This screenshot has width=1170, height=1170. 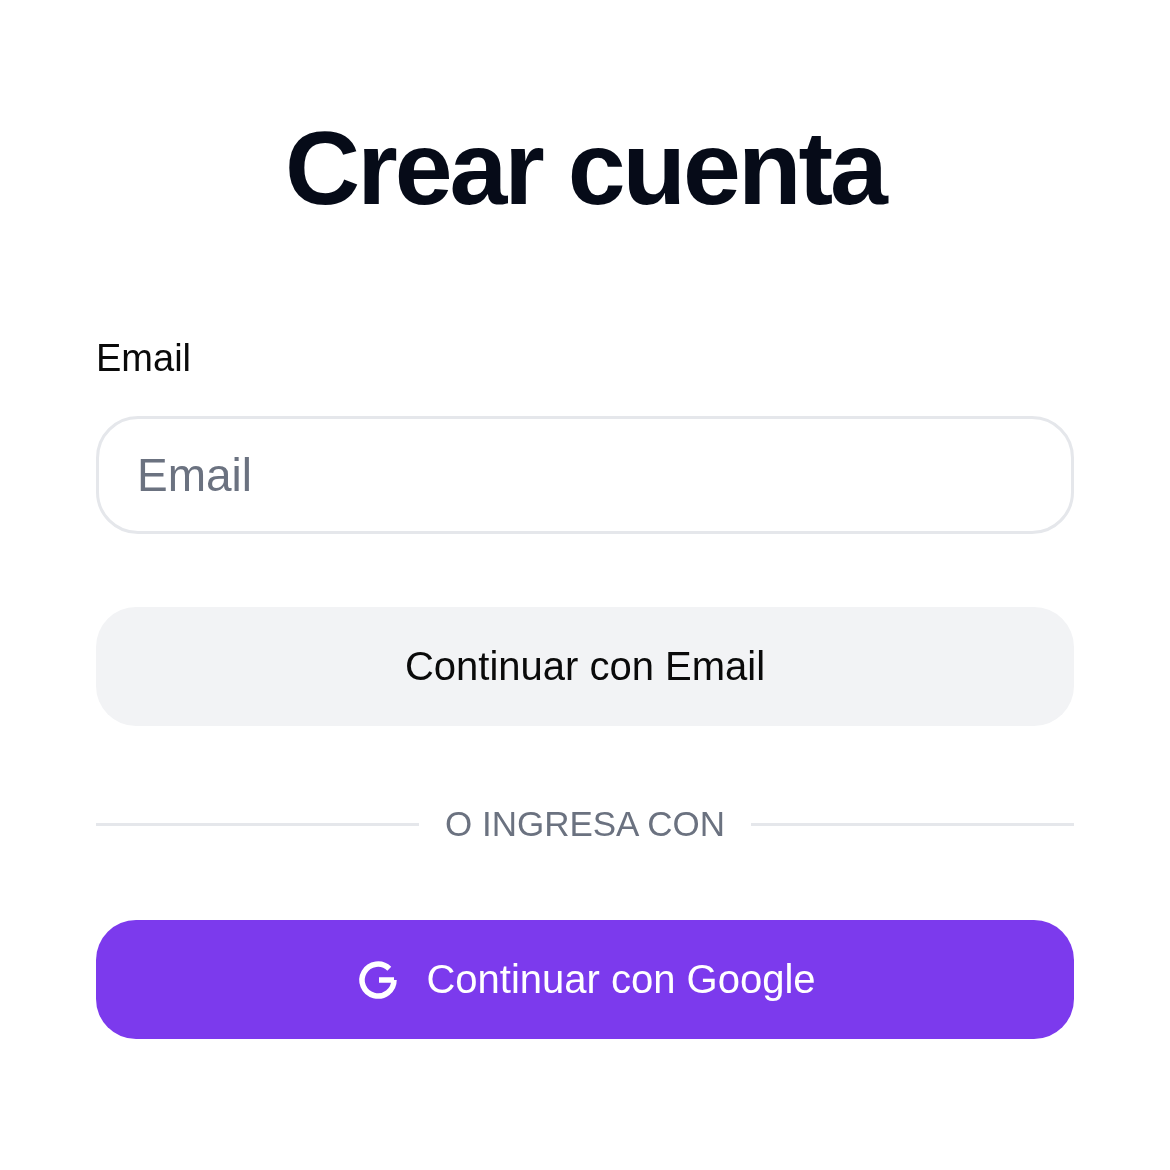 What do you see at coordinates (144, 358) in the screenshot?
I see `field-label: Email` at bounding box center [144, 358].